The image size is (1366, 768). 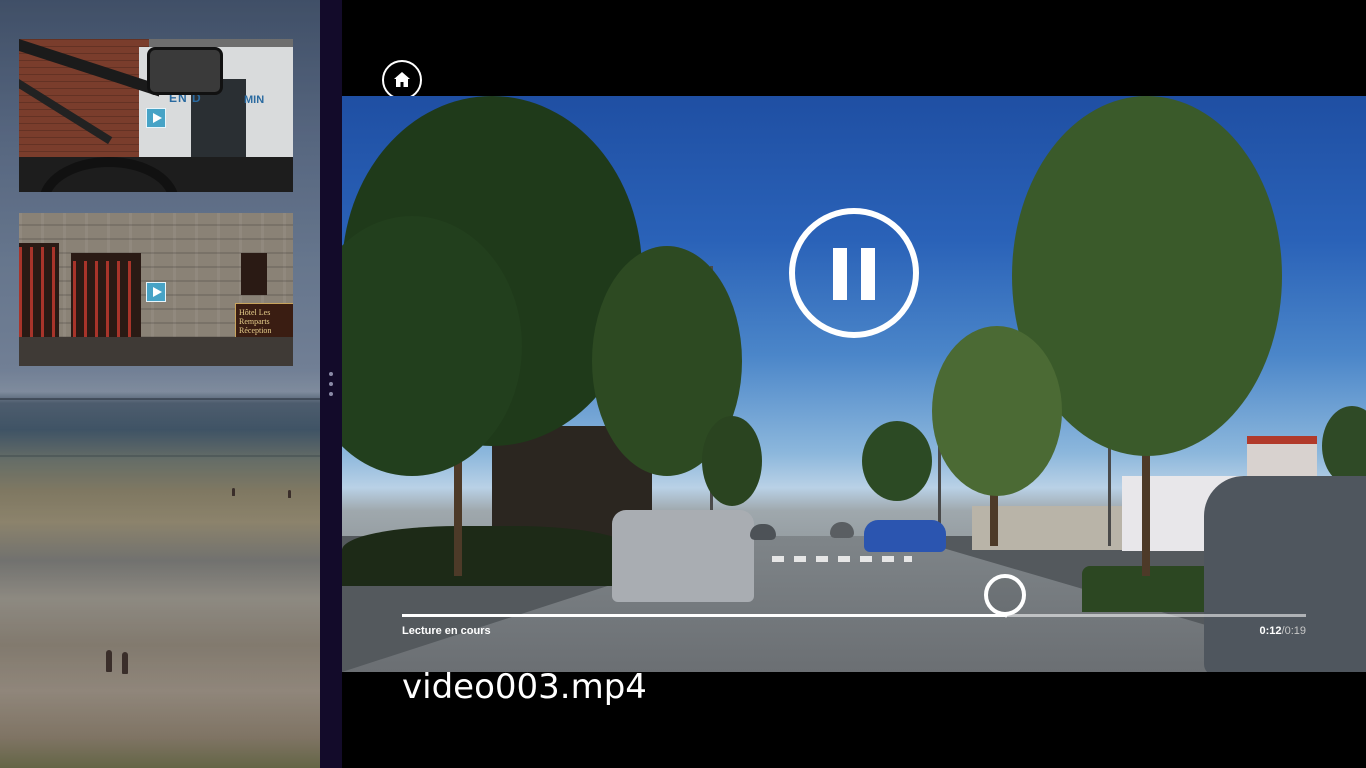 I want to click on hotel-sign-text: Hôtel Les Remparts Réception, so click(x=255, y=321).